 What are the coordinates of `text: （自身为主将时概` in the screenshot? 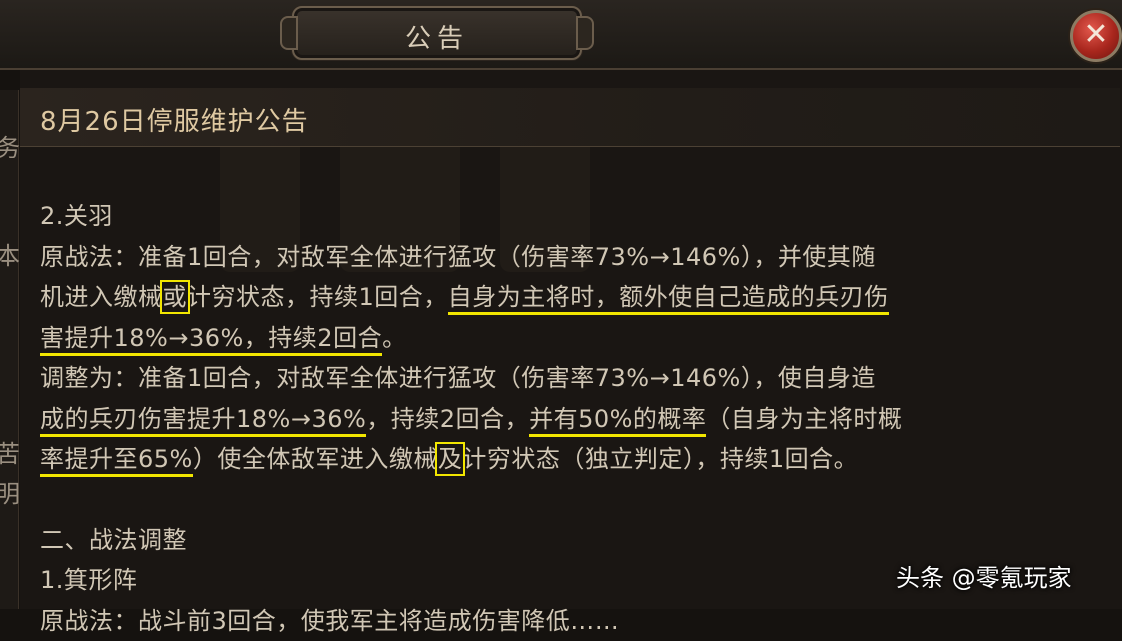 It's located at (804, 419).